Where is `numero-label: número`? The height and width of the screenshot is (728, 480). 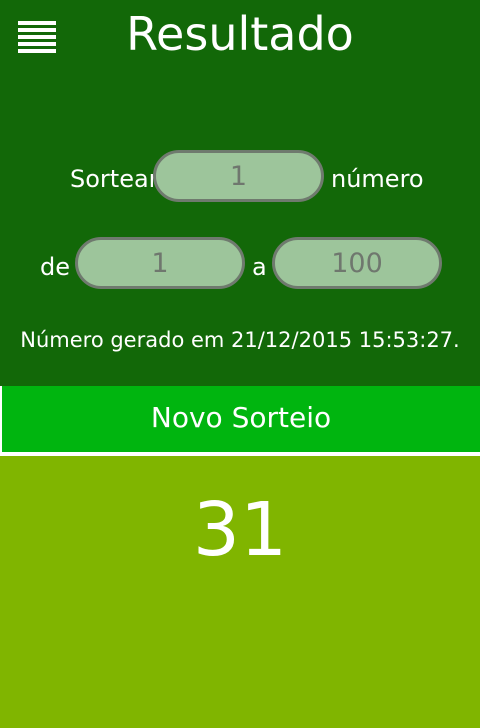 numero-label: número is located at coordinates (377, 179).